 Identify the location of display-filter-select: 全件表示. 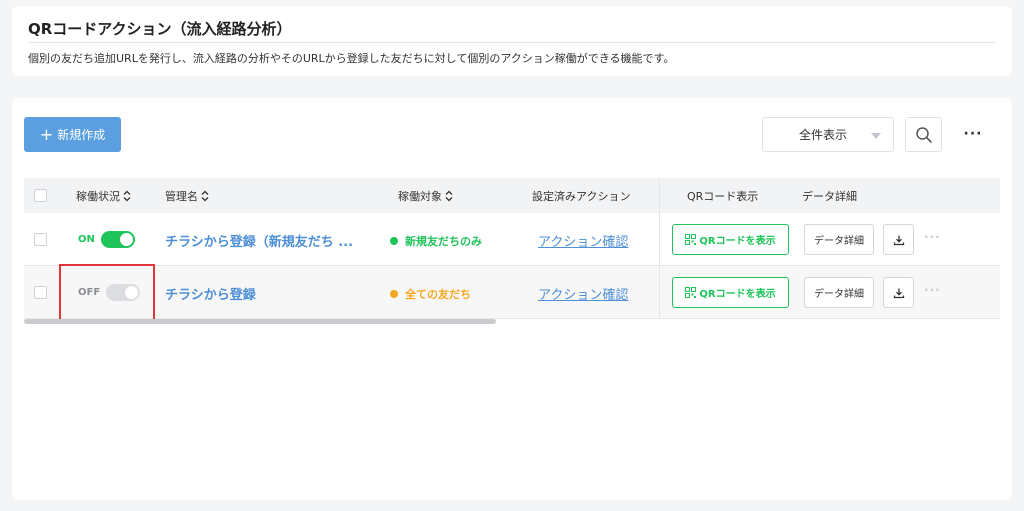
(828, 134).